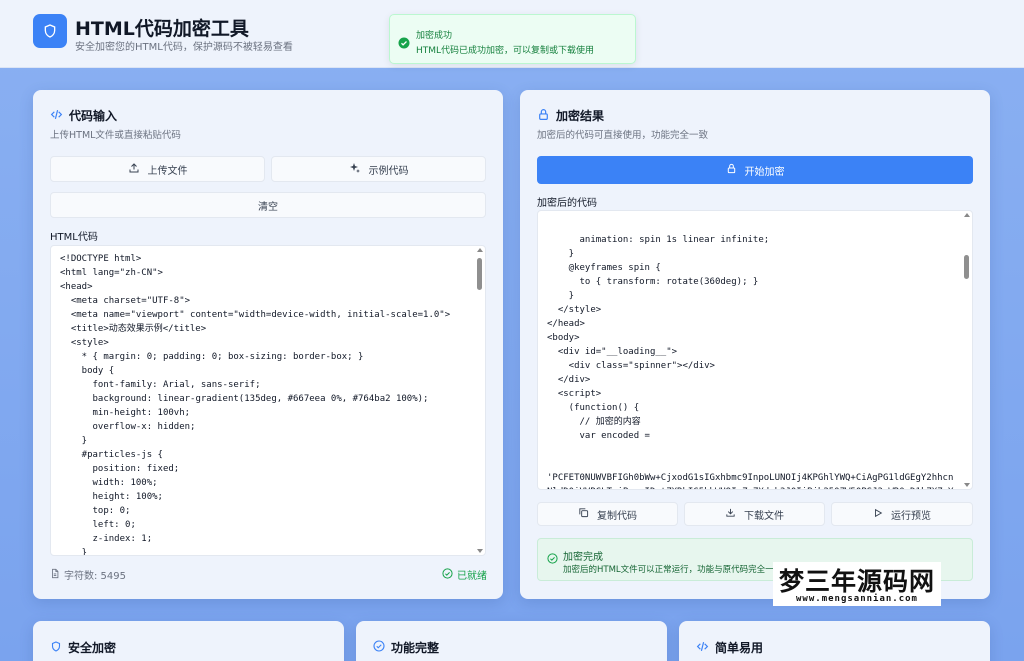 This screenshot has width=1024, height=661. What do you see at coordinates (607, 514) in the screenshot?
I see `copy-code-button: 复制代码` at bounding box center [607, 514].